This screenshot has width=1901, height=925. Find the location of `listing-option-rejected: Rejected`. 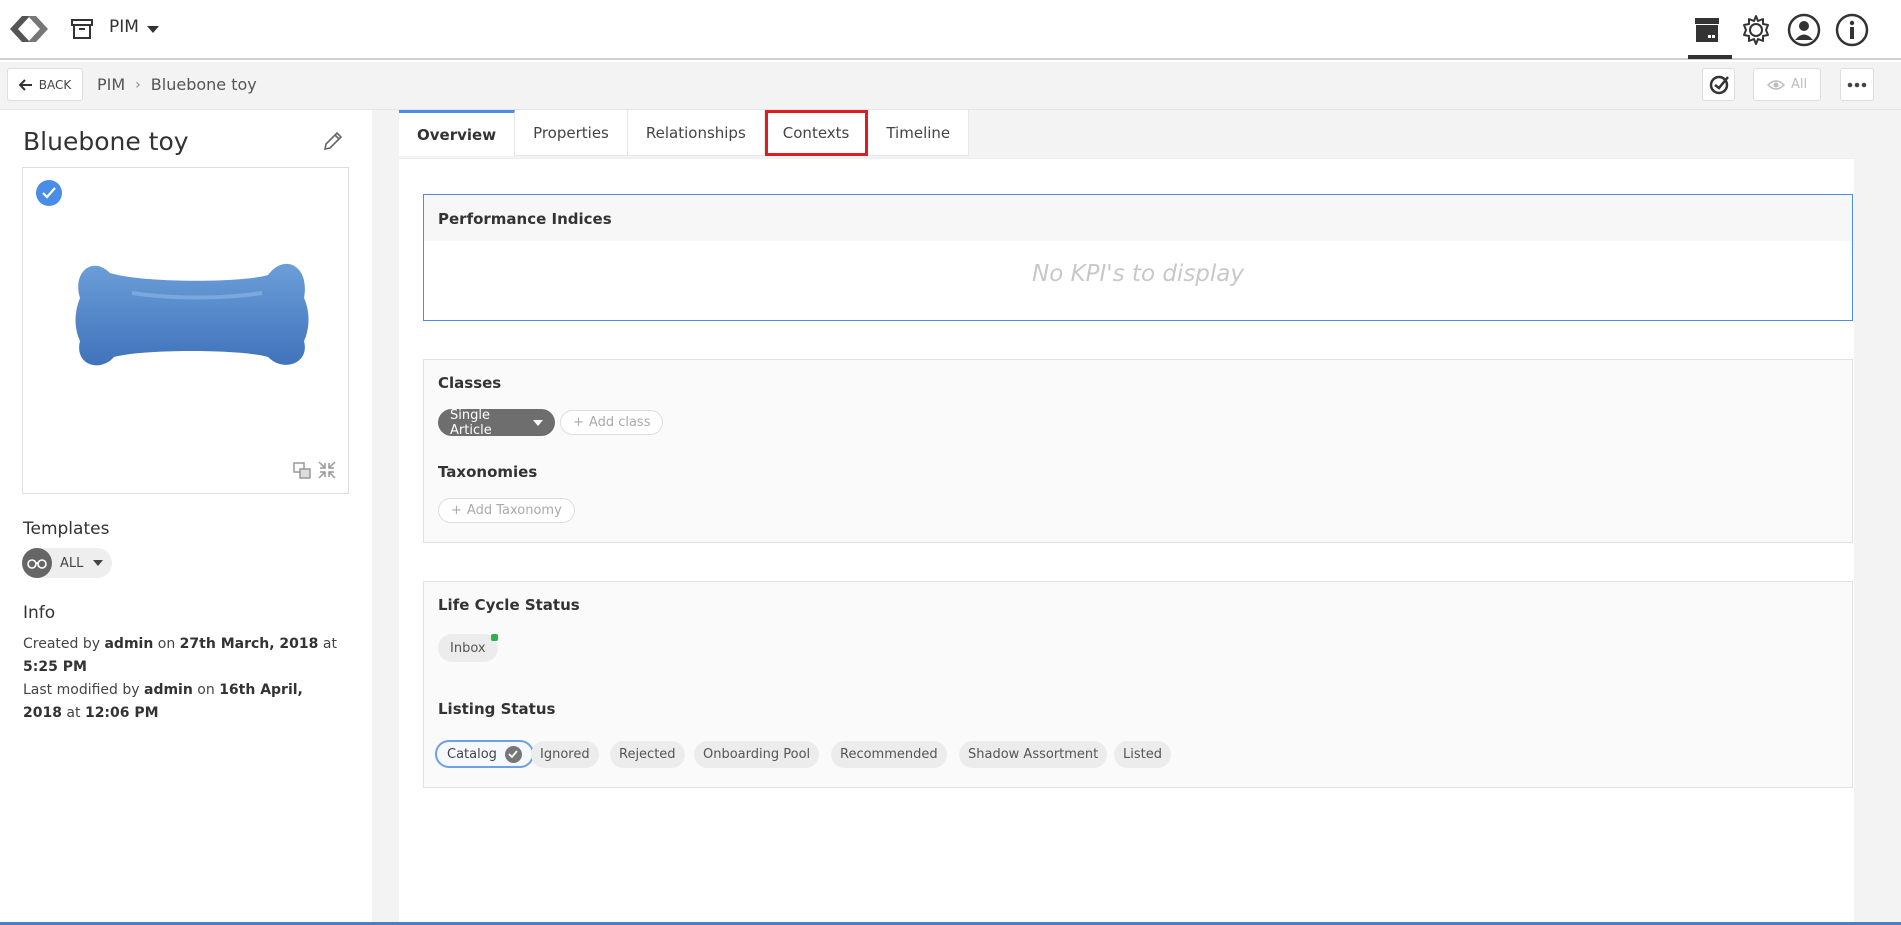

listing-option-rejected: Rejected is located at coordinates (647, 754).